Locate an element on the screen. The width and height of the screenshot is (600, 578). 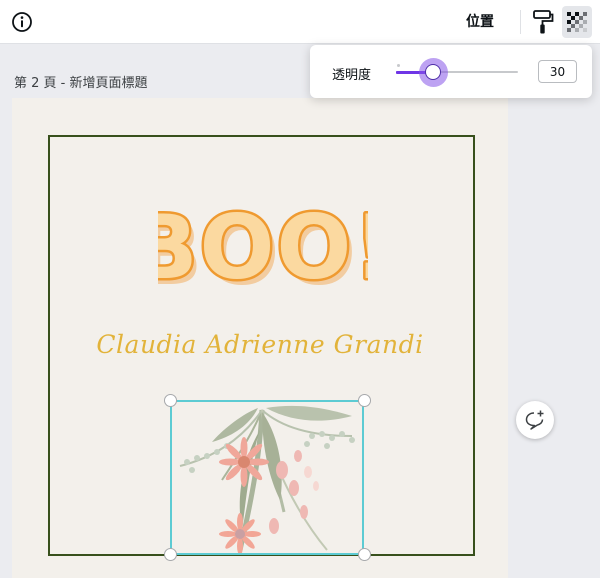
transparency-label: 透明度 is located at coordinates (352, 75).